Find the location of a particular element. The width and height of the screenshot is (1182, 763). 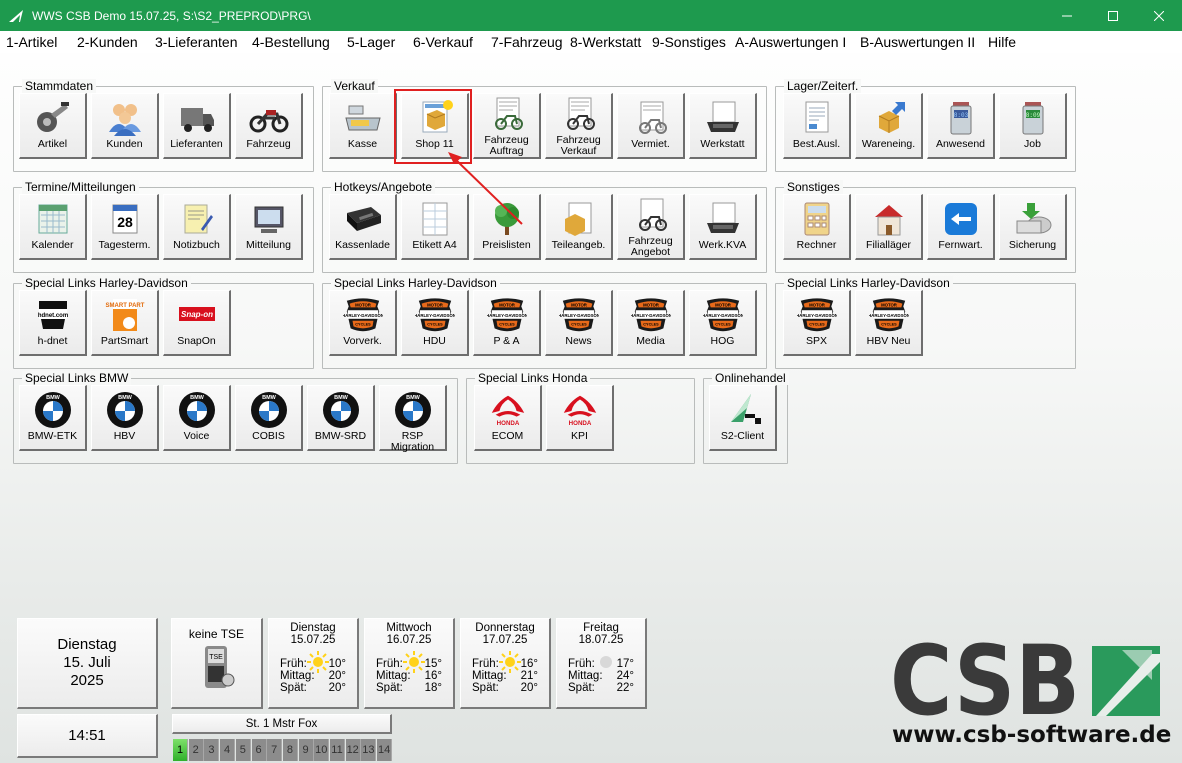

menu-item: 7-Fahrzeug is located at coordinates (527, 42).